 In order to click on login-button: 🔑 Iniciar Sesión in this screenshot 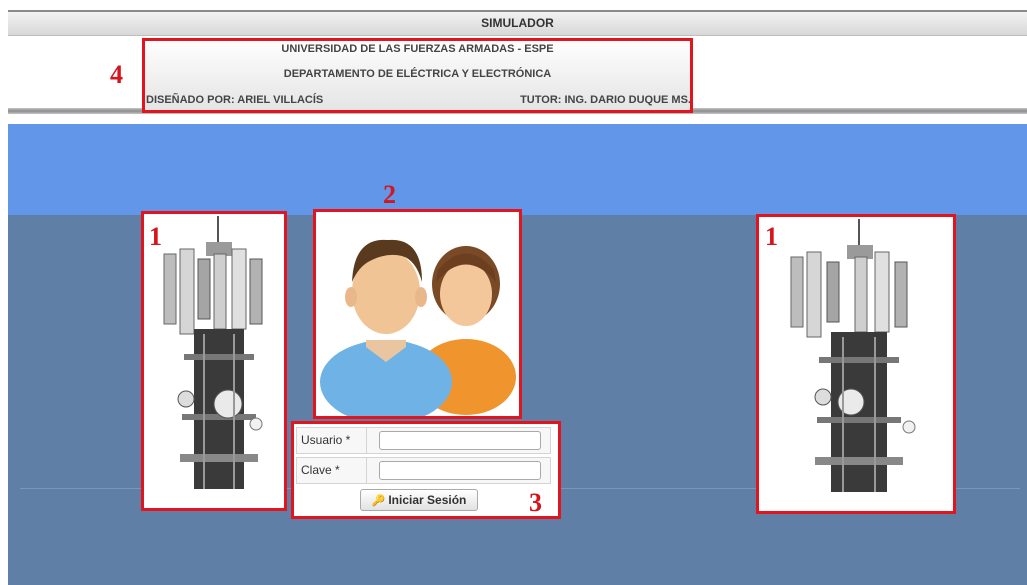, I will do `click(419, 500)`.